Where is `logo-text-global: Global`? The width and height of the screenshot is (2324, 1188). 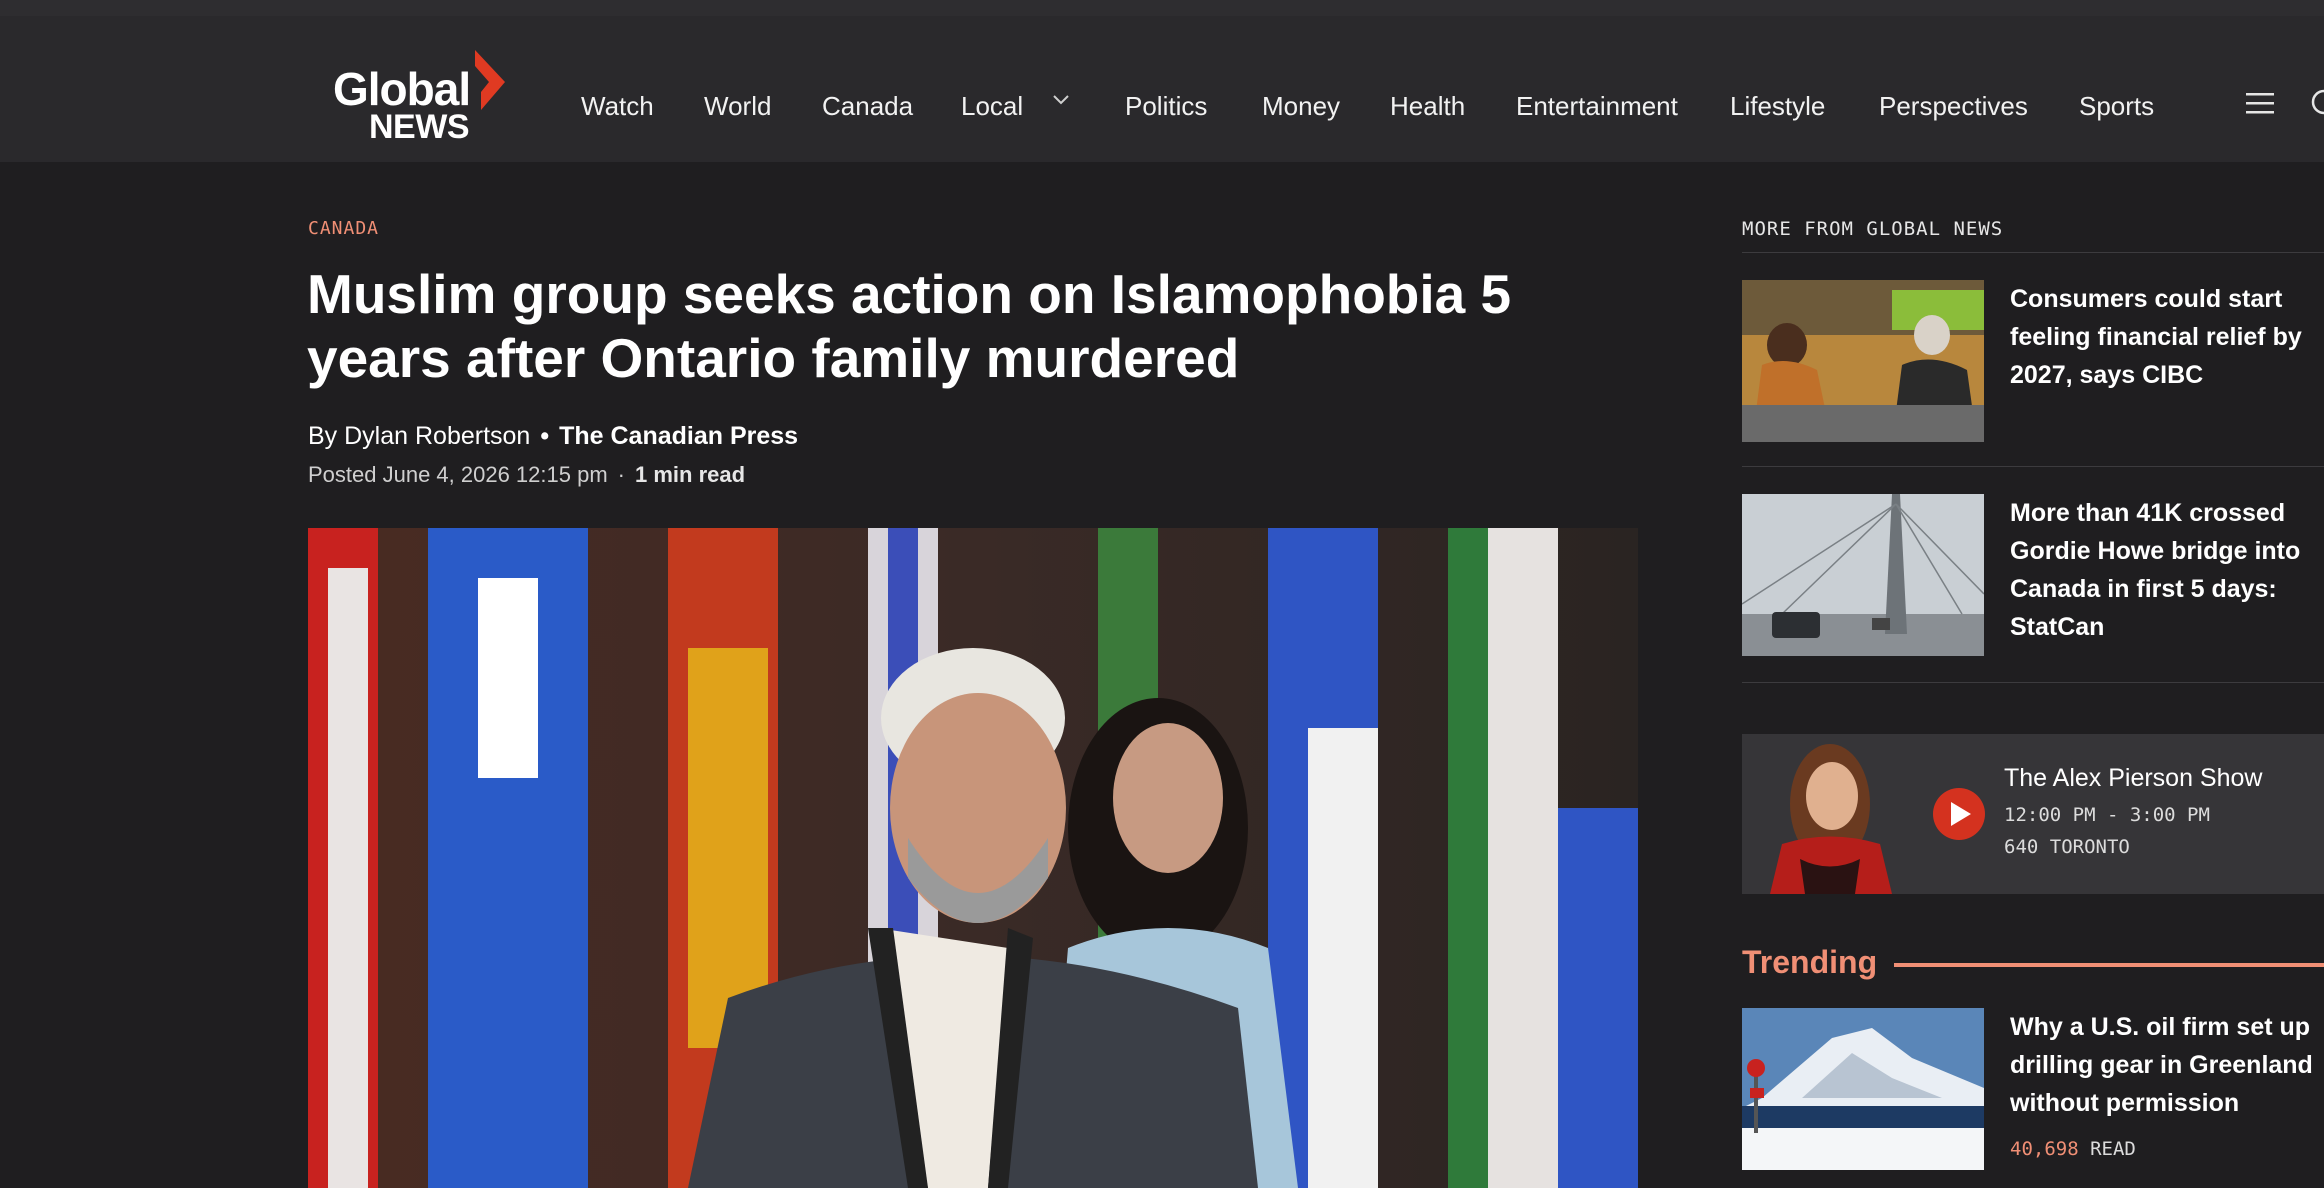 logo-text-global: Global is located at coordinates (402, 89).